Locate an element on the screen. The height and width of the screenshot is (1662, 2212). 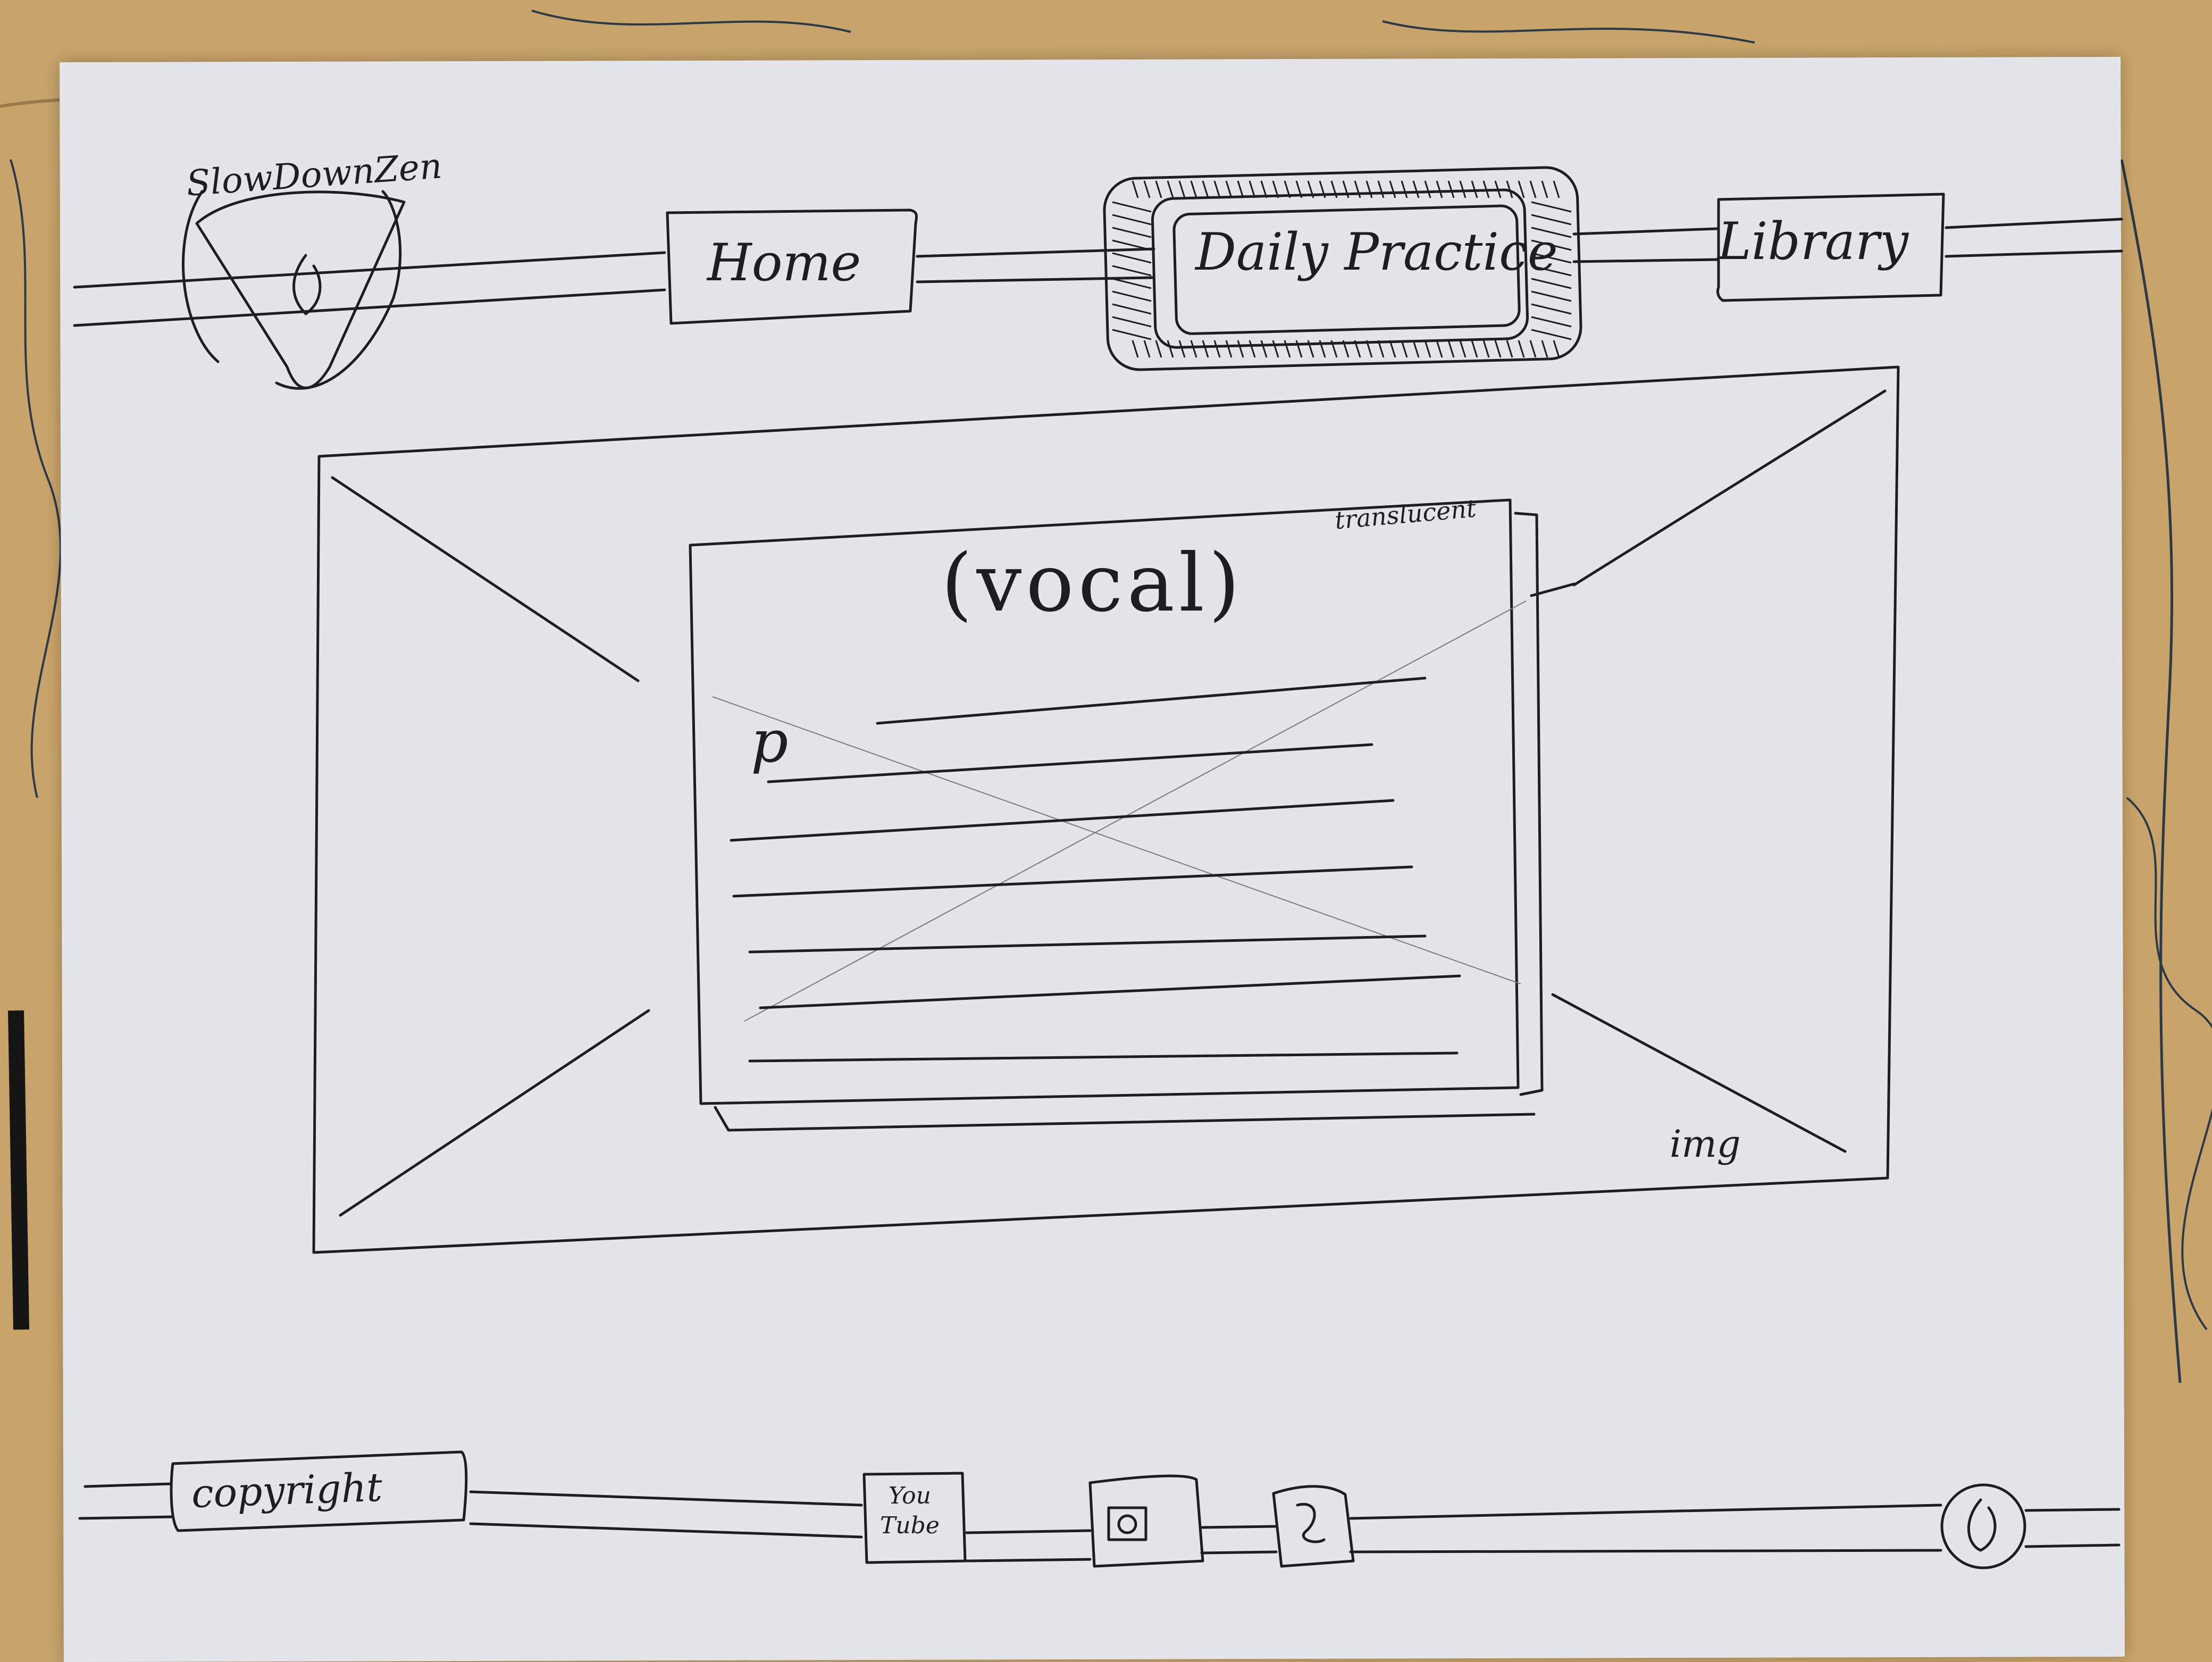
instagram-icon is located at coordinates (1146, 1521).